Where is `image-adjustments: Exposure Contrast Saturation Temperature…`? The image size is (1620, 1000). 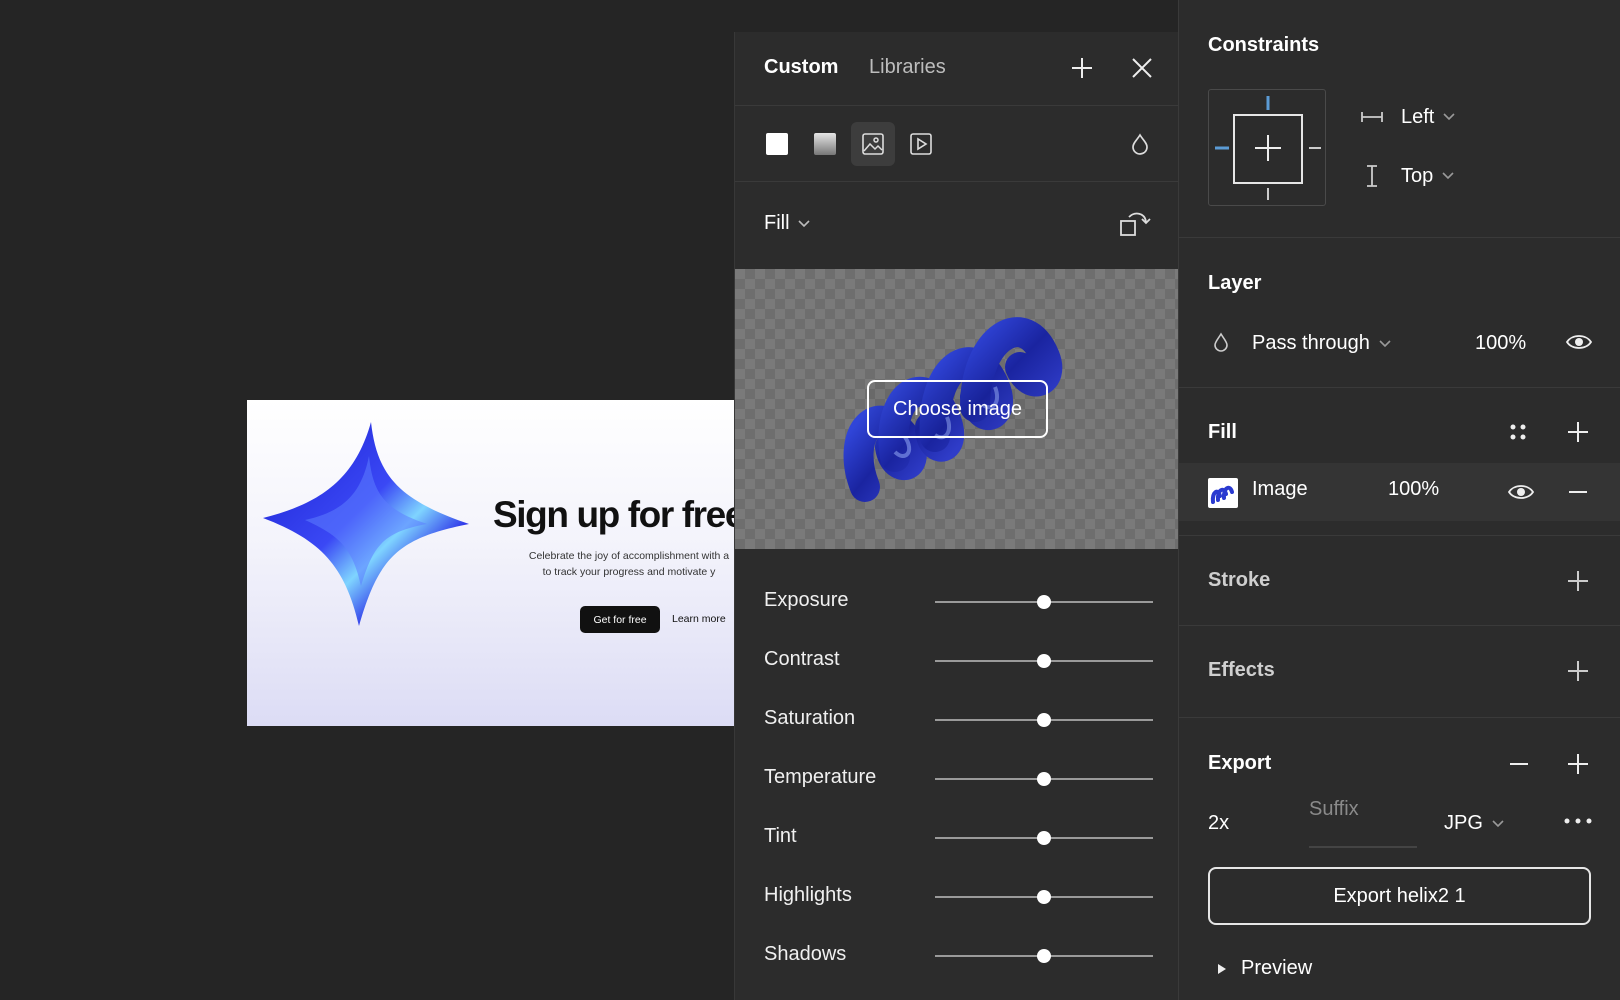 image-adjustments: Exposure Contrast Saturation Temperature… is located at coordinates (957, 778).